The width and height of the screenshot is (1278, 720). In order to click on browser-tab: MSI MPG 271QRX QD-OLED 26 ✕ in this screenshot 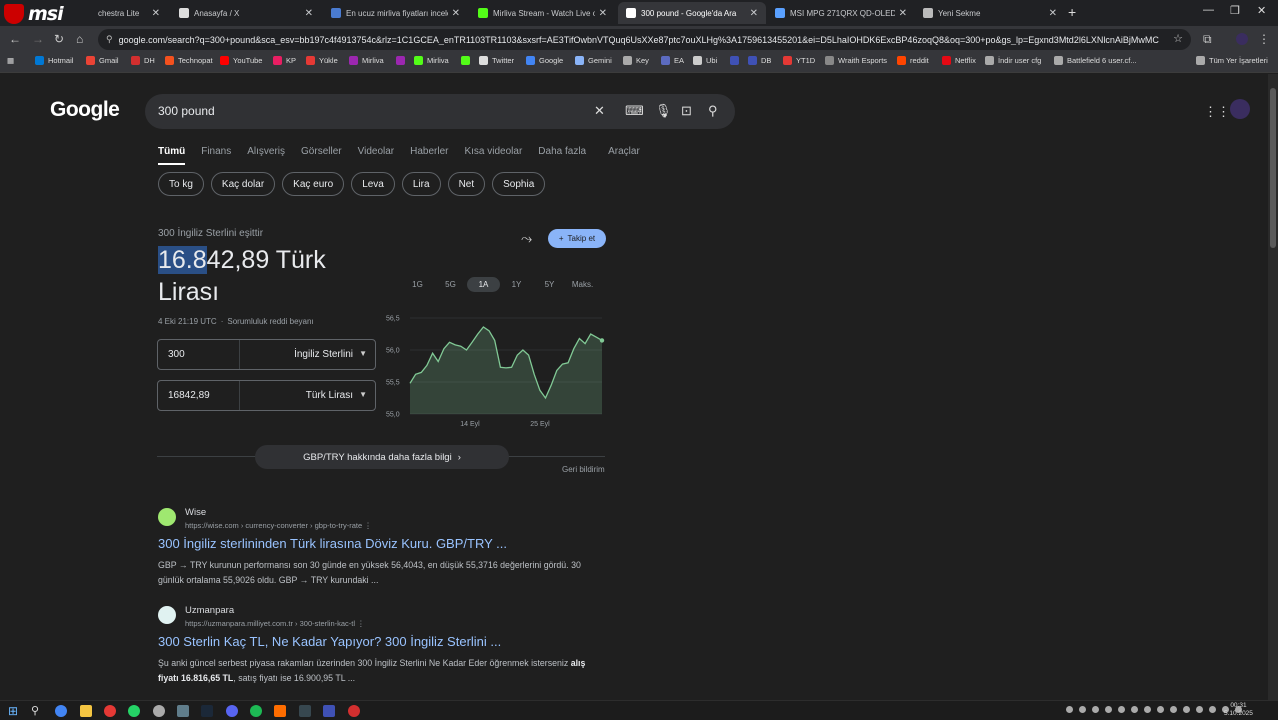, I will do `click(841, 13)`.